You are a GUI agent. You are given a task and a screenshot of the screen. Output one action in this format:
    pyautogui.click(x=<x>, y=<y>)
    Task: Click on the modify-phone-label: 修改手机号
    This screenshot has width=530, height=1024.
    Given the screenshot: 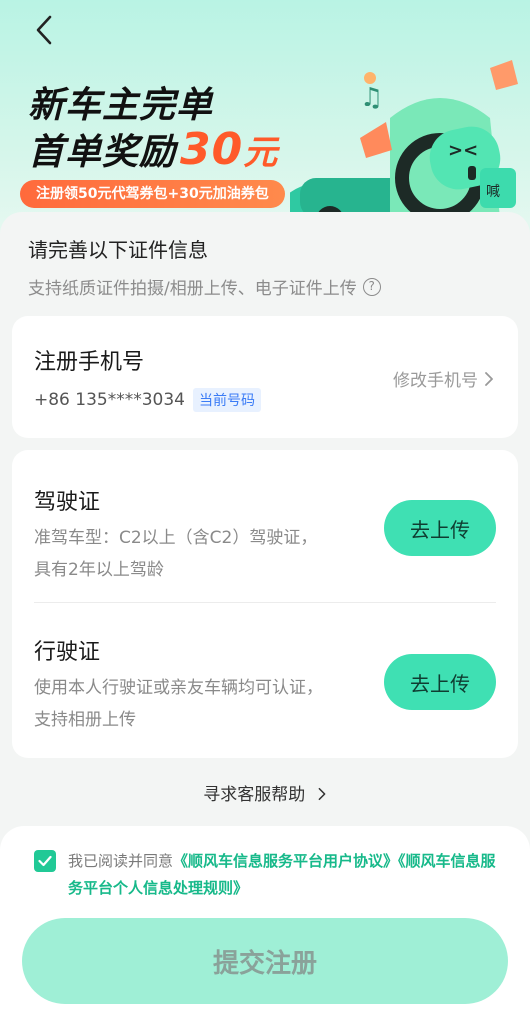 What is the action you would take?
    pyautogui.click(x=435, y=381)
    